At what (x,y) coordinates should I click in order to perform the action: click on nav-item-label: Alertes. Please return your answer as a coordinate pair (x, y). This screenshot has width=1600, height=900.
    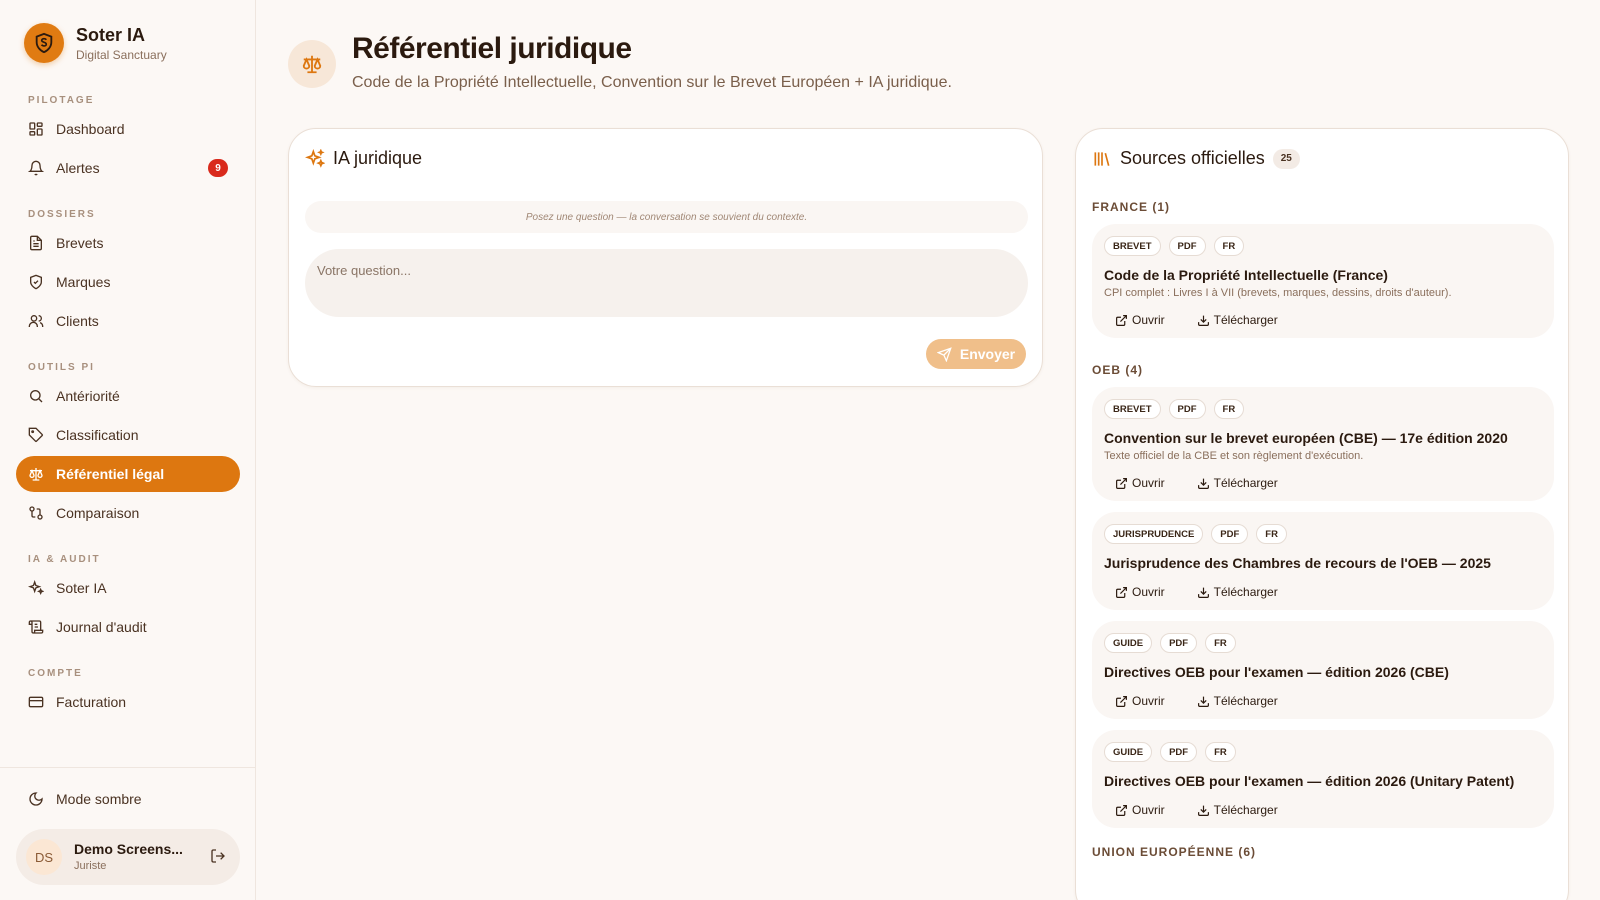
    Looking at the image, I should click on (78, 168).